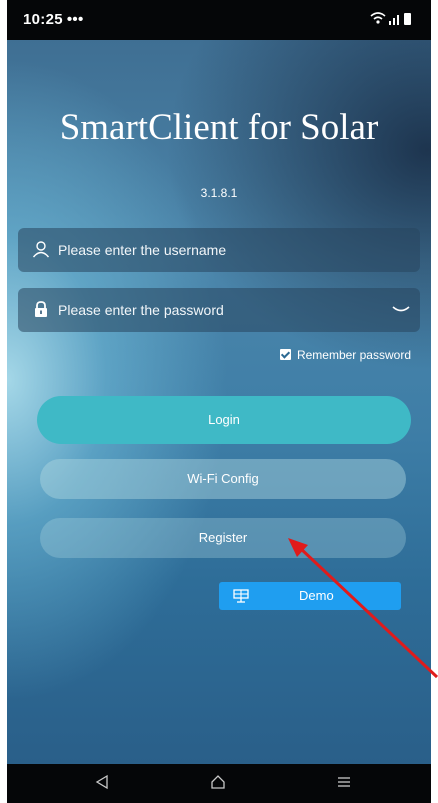 The height and width of the screenshot is (803, 438). What do you see at coordinates (391, 20) in the screenshot?
I see `signal-icon` at bounding box center [391, 20].